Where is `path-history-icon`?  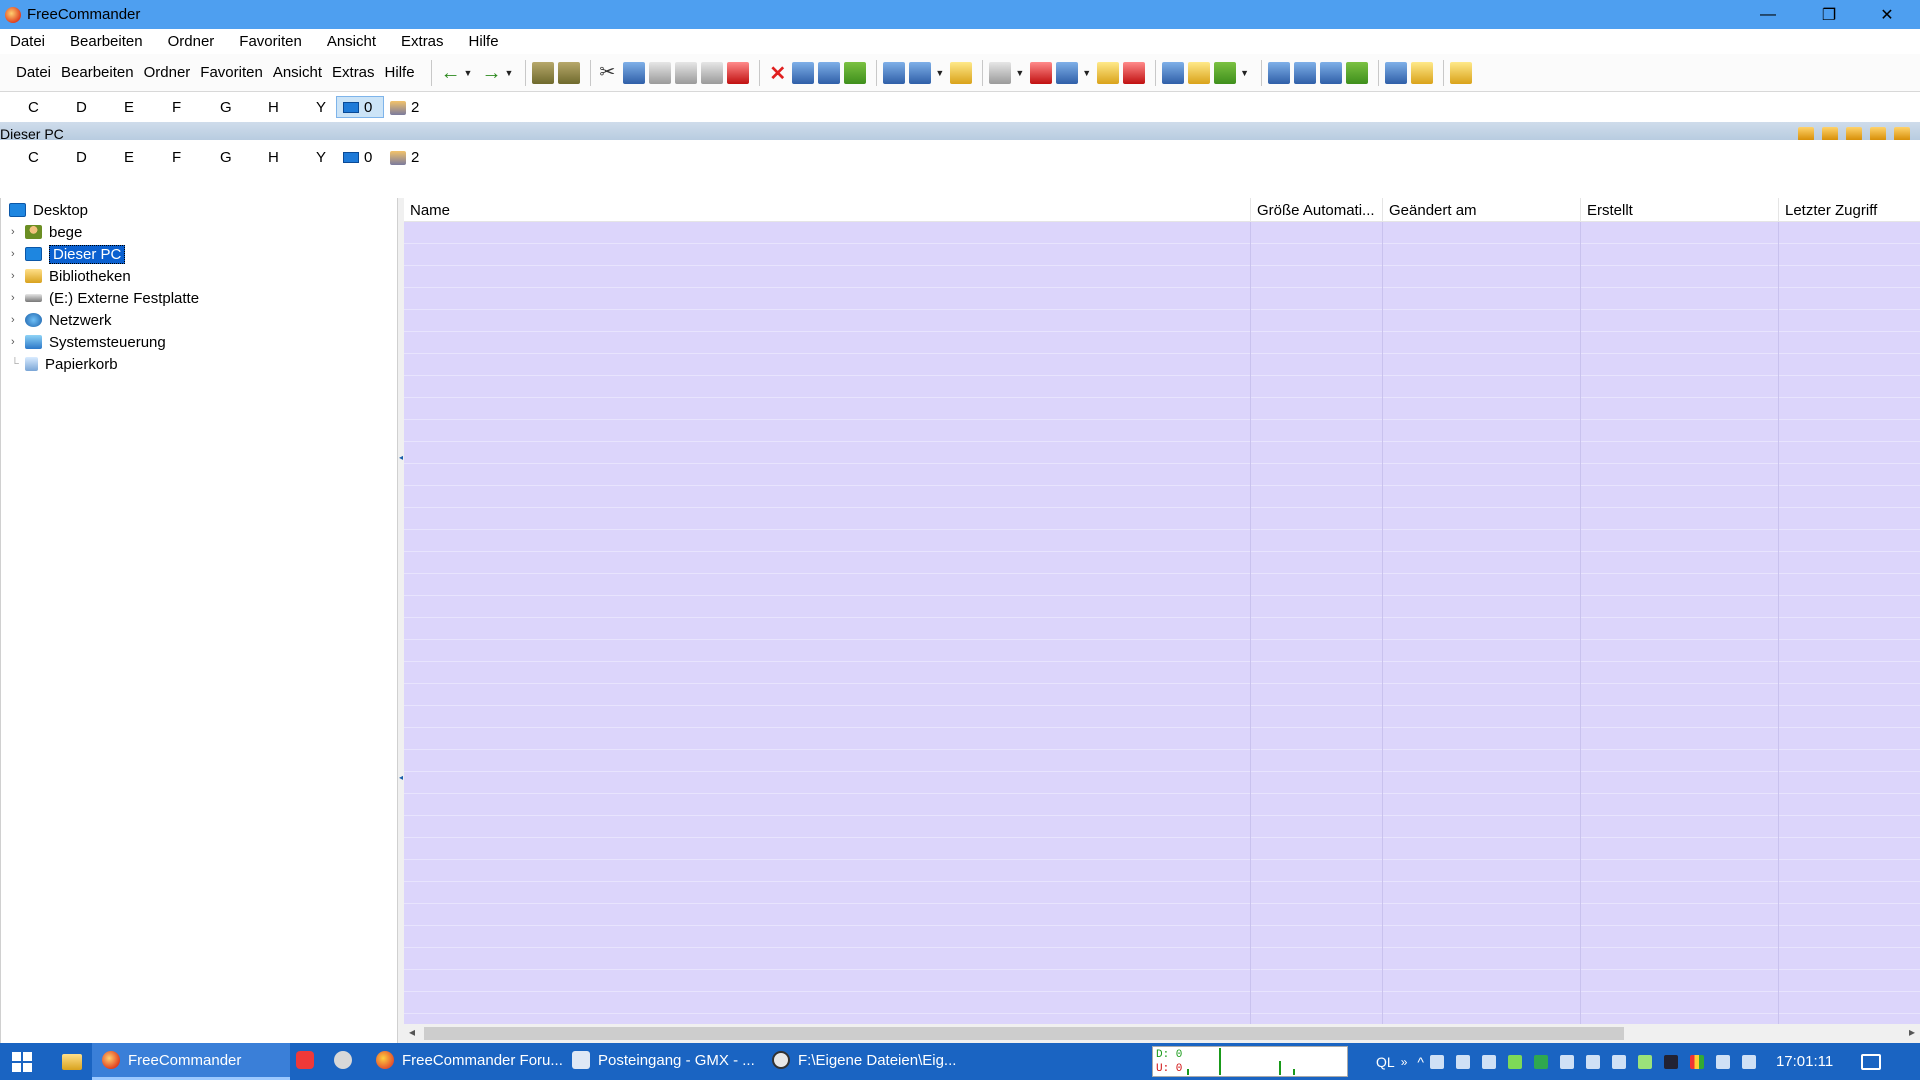 path-history-icon is located at coordinates (1854, 133).